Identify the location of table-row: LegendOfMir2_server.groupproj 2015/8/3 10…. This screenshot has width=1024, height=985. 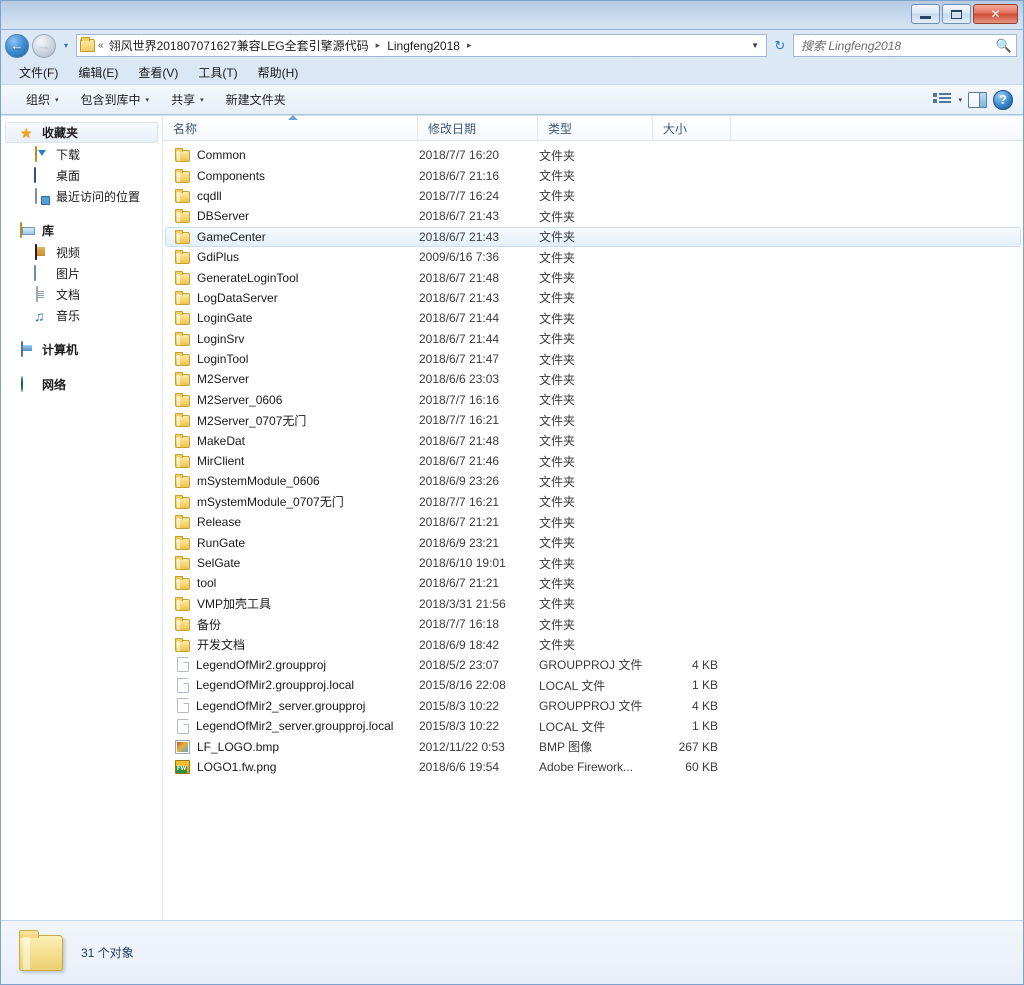
(593, 706).